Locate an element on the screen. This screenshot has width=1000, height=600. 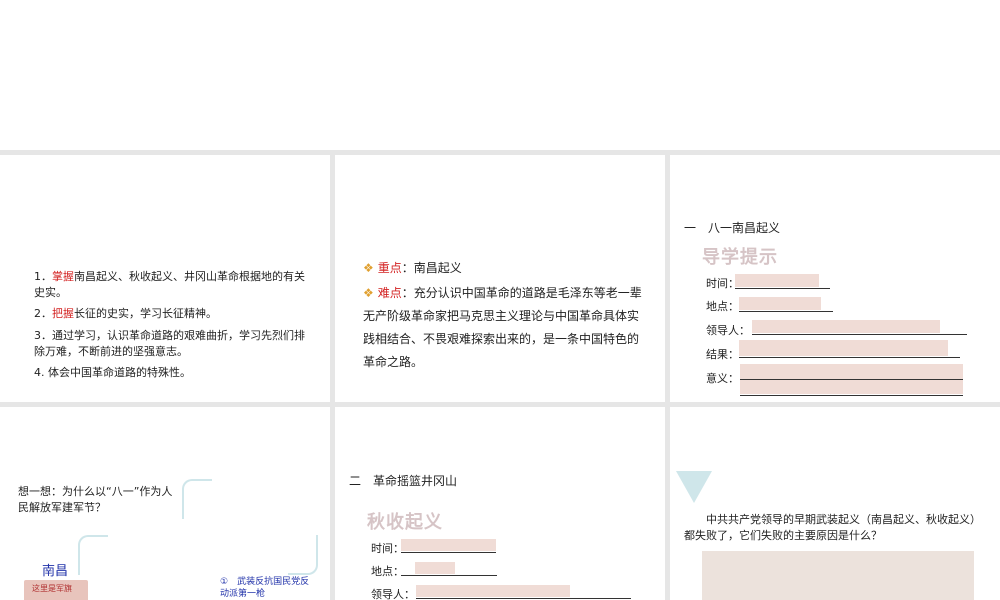
answer-box is located at coordinates (838, 575).